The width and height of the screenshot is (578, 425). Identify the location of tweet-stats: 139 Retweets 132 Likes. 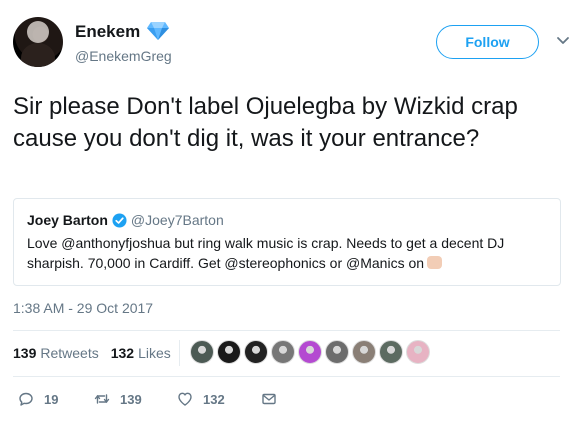
(92, 353).